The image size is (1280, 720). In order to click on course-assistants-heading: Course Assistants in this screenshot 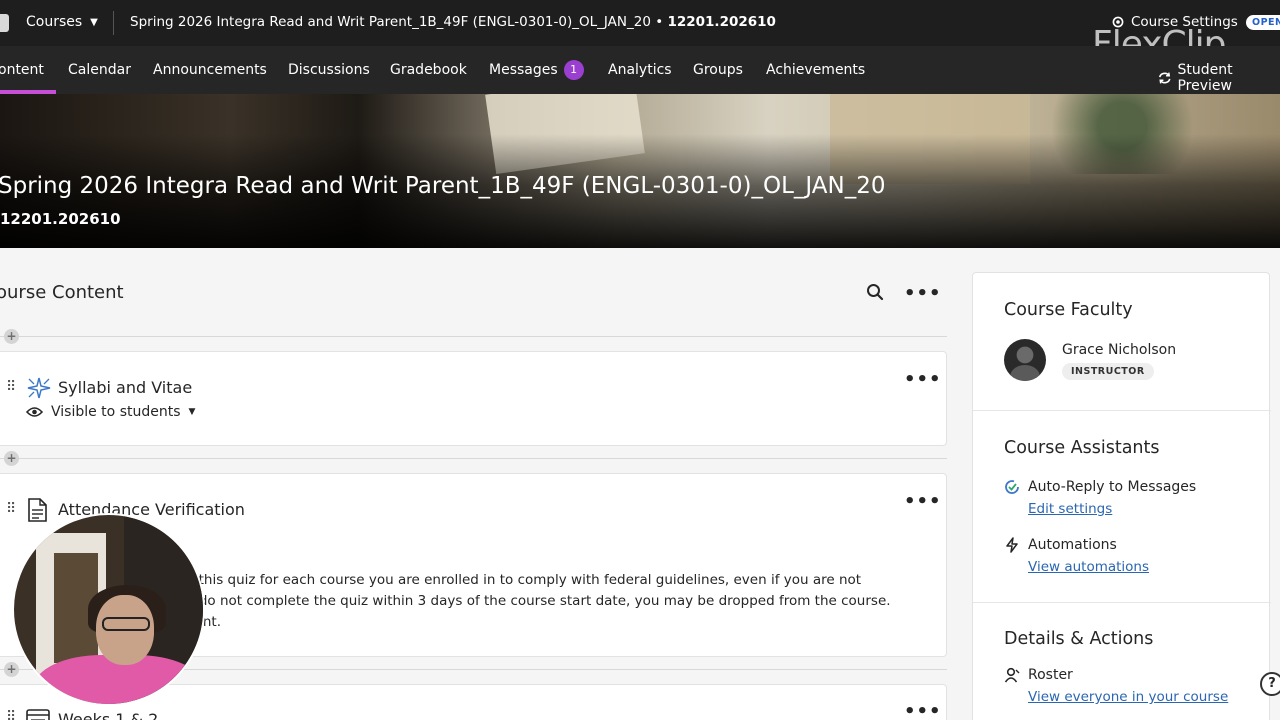, I will do `click(1082, 448)`.